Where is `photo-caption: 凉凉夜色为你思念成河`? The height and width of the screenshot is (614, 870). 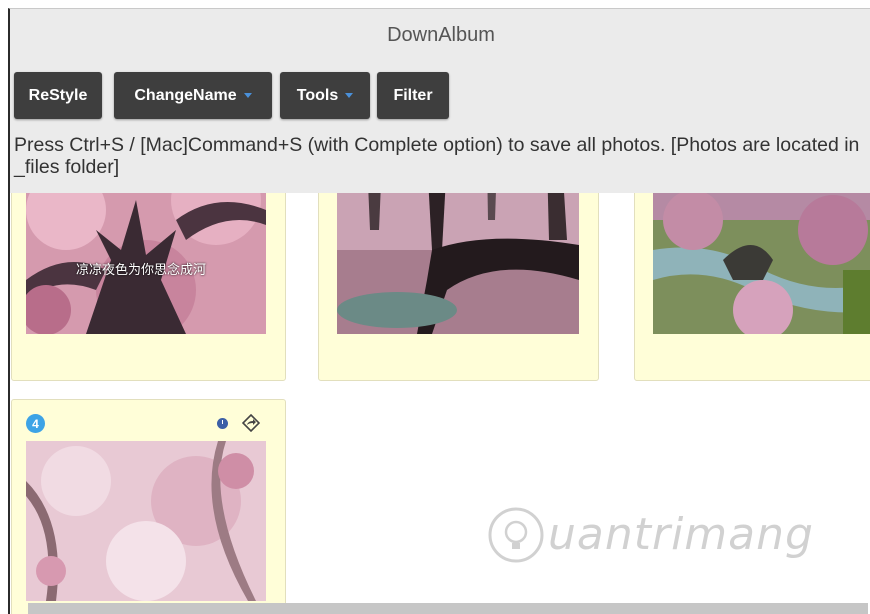 photo-caption: 凉凉夜色为你思念成河 is located at coordinates (141, 269).